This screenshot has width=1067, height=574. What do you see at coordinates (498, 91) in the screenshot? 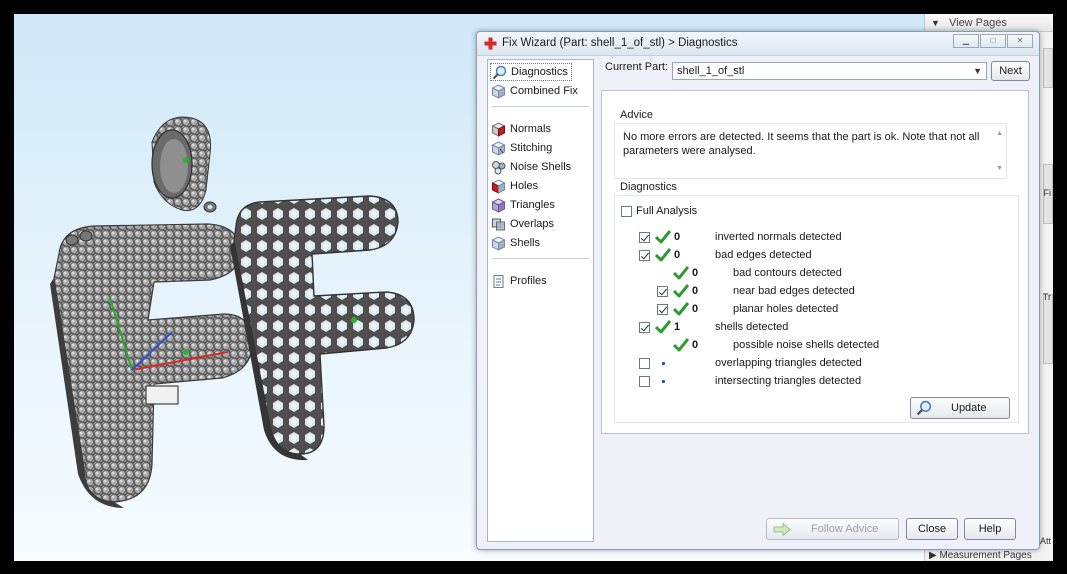
I see `cube-icon` at bounding box center [498, 91].